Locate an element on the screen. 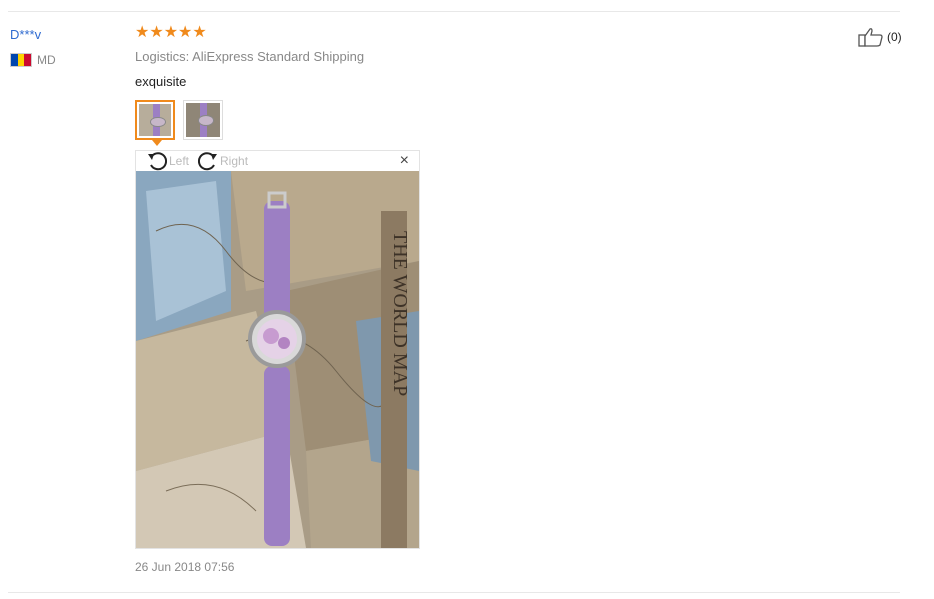 The width and height of the screenshot is (934, 599). review-photo-thumbnails is located at coordinates (179, 123).